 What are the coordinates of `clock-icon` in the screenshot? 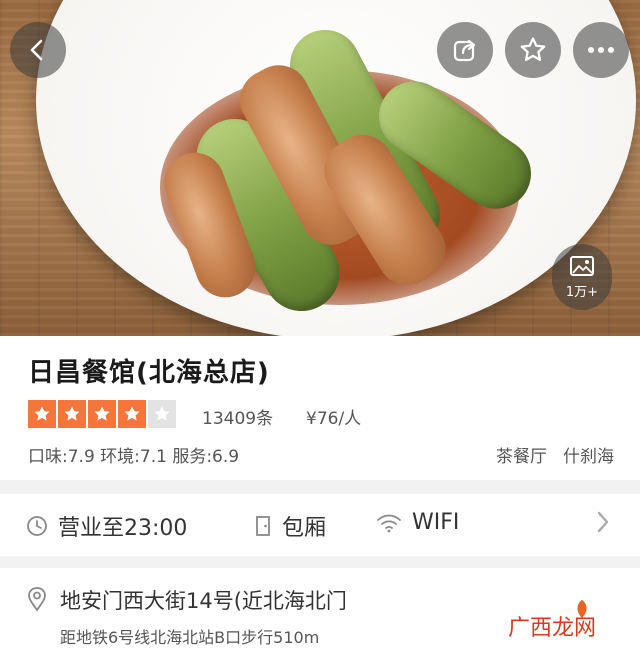 It's located at (37, 526).